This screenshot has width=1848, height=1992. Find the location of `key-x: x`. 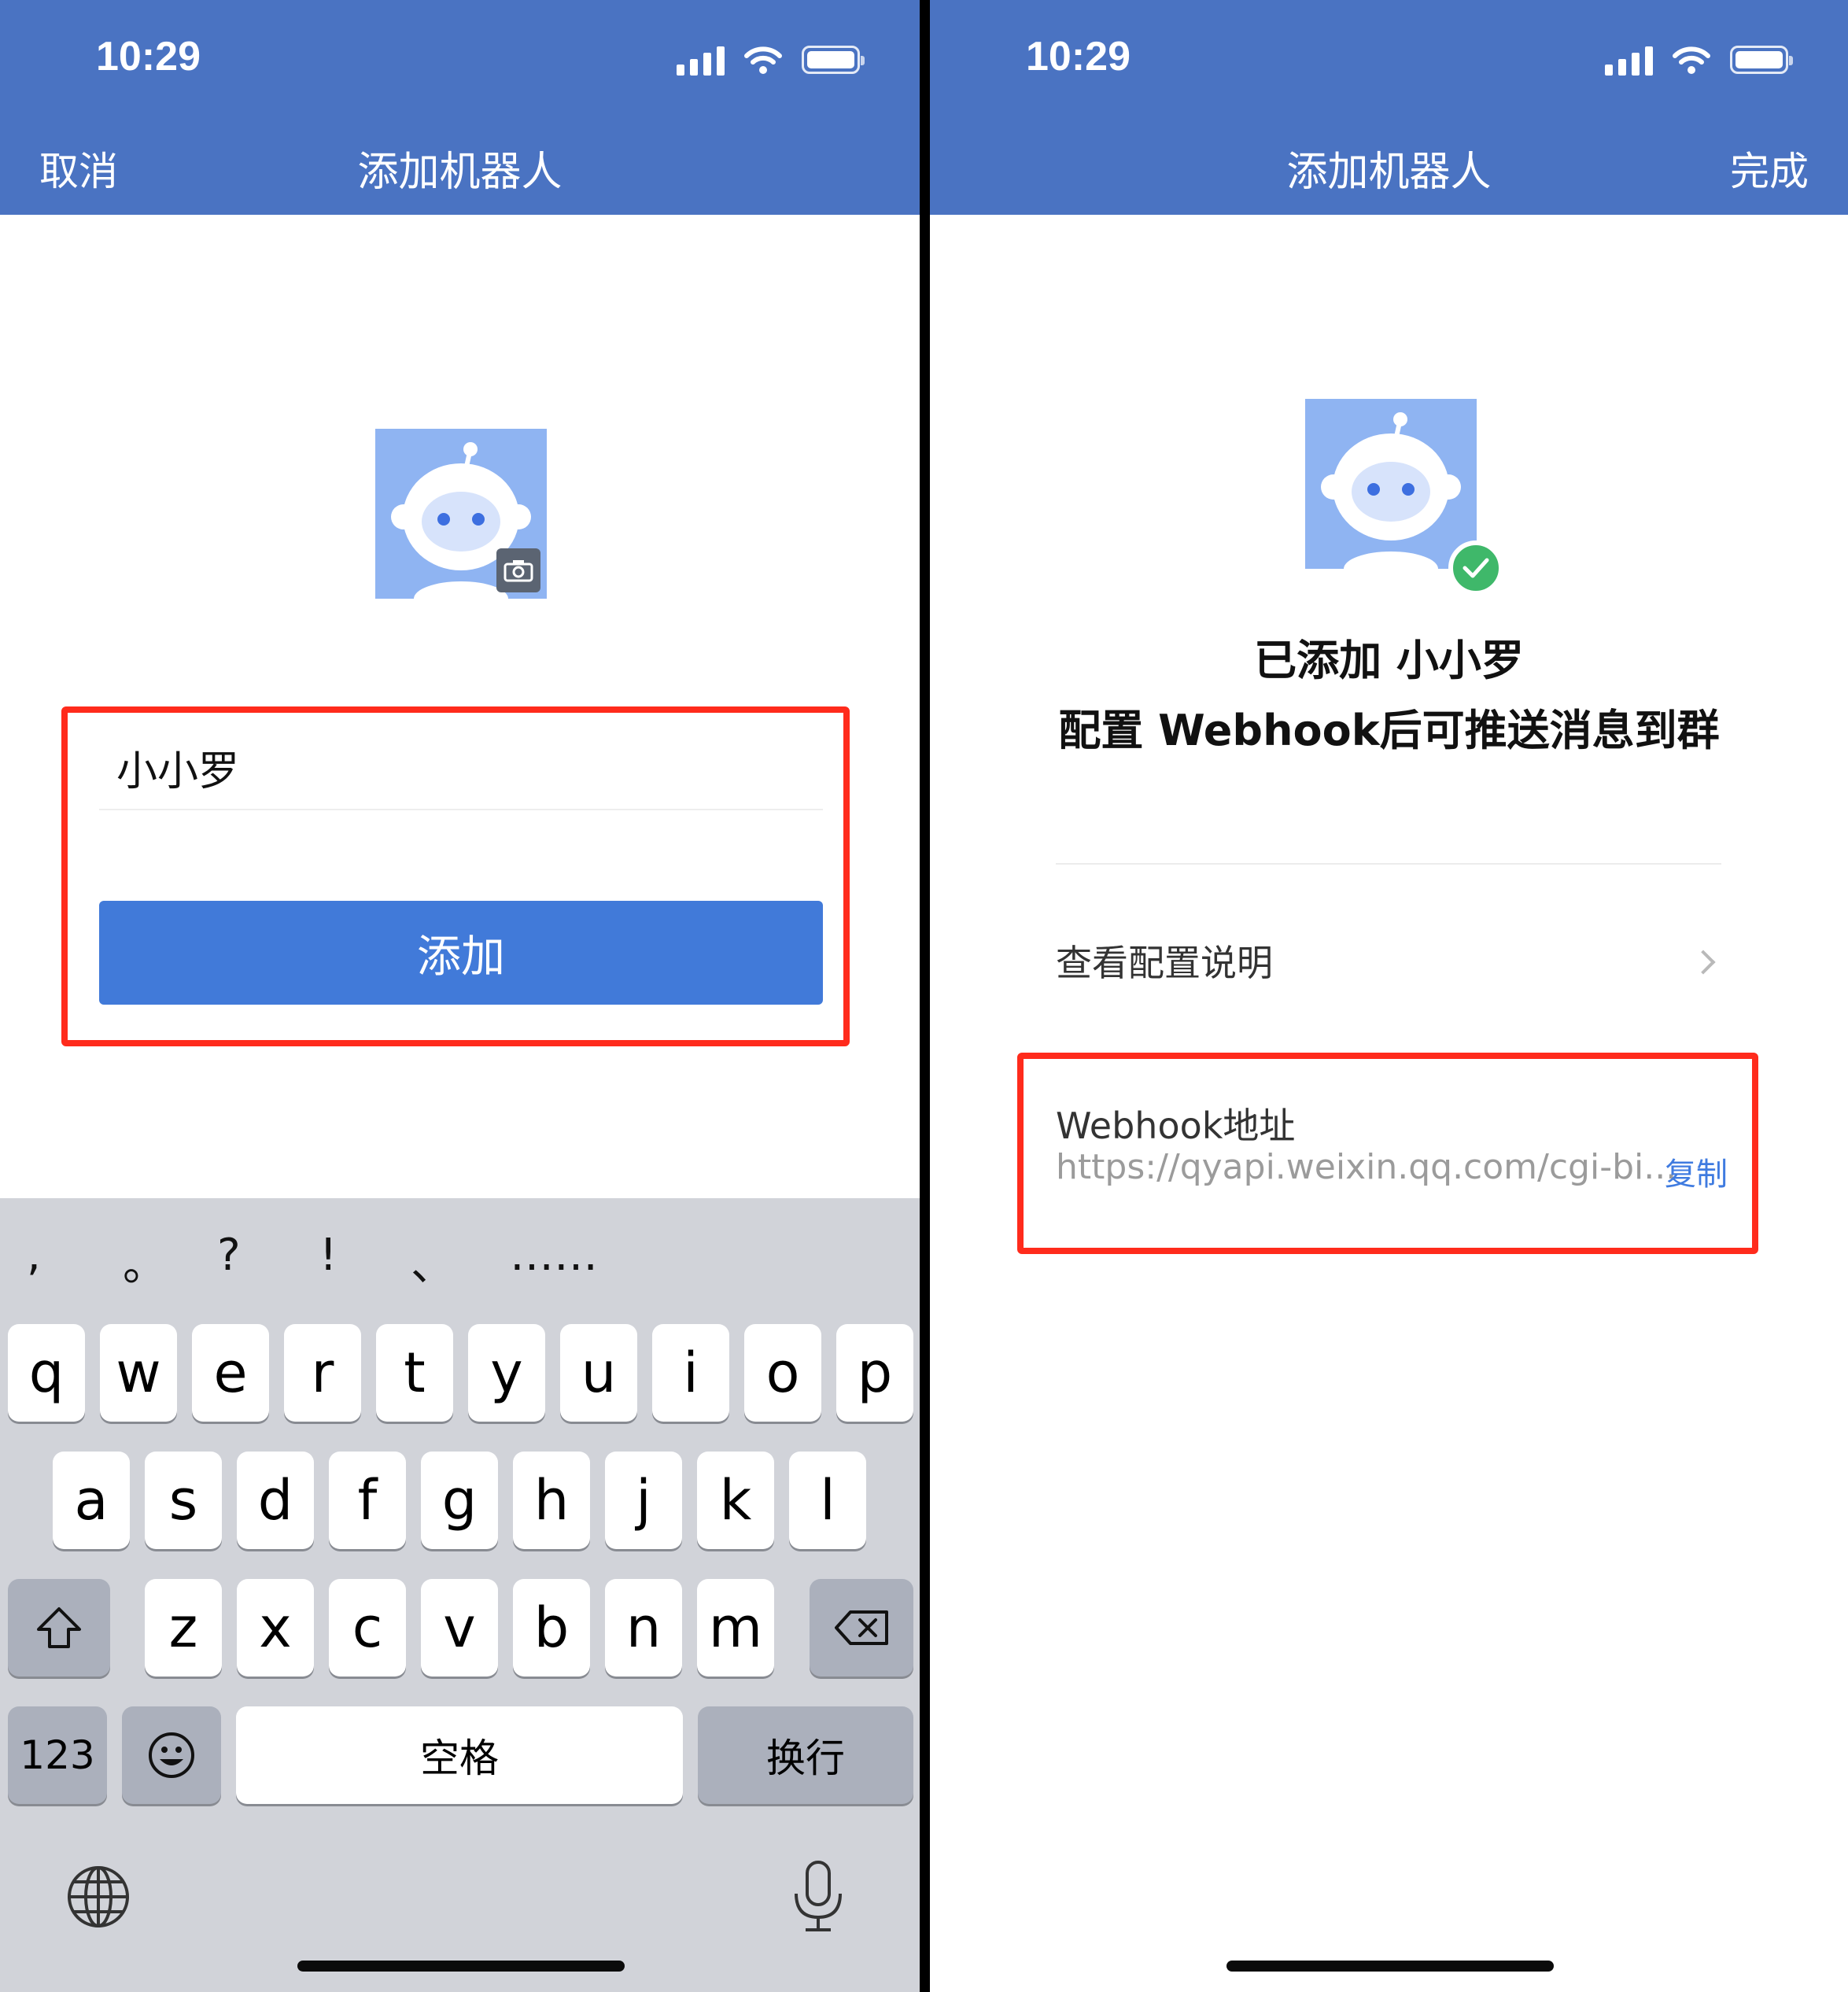

key-x: x is located at coordinates (275, 1628).